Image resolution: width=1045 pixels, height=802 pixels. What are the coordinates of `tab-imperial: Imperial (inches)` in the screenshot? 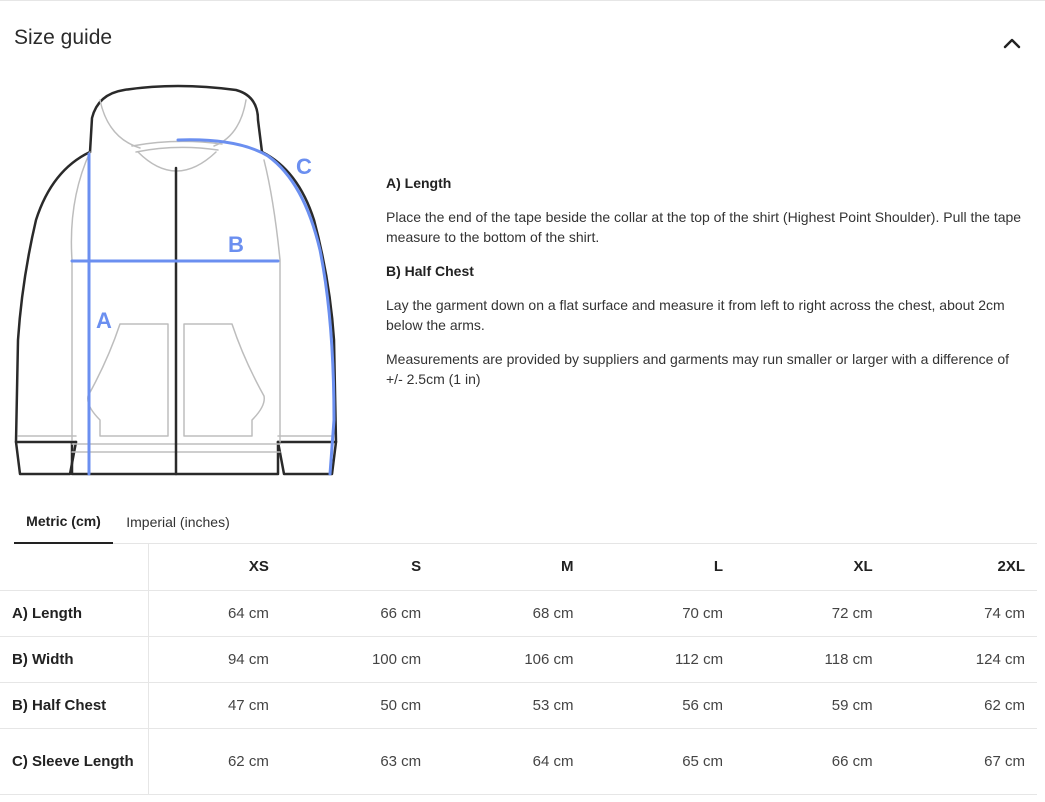 It's located at (178, 522).